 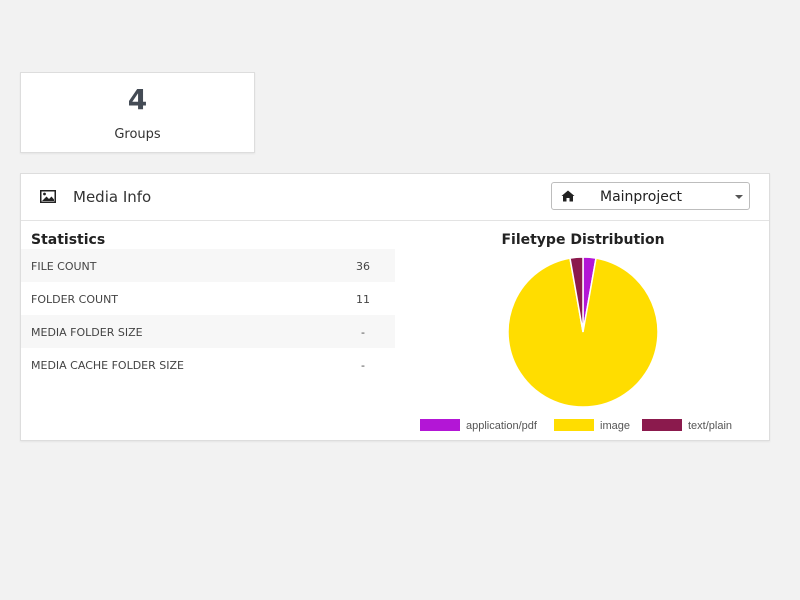 I want to click on groups-label: Groups, so click(x=137, y=134).